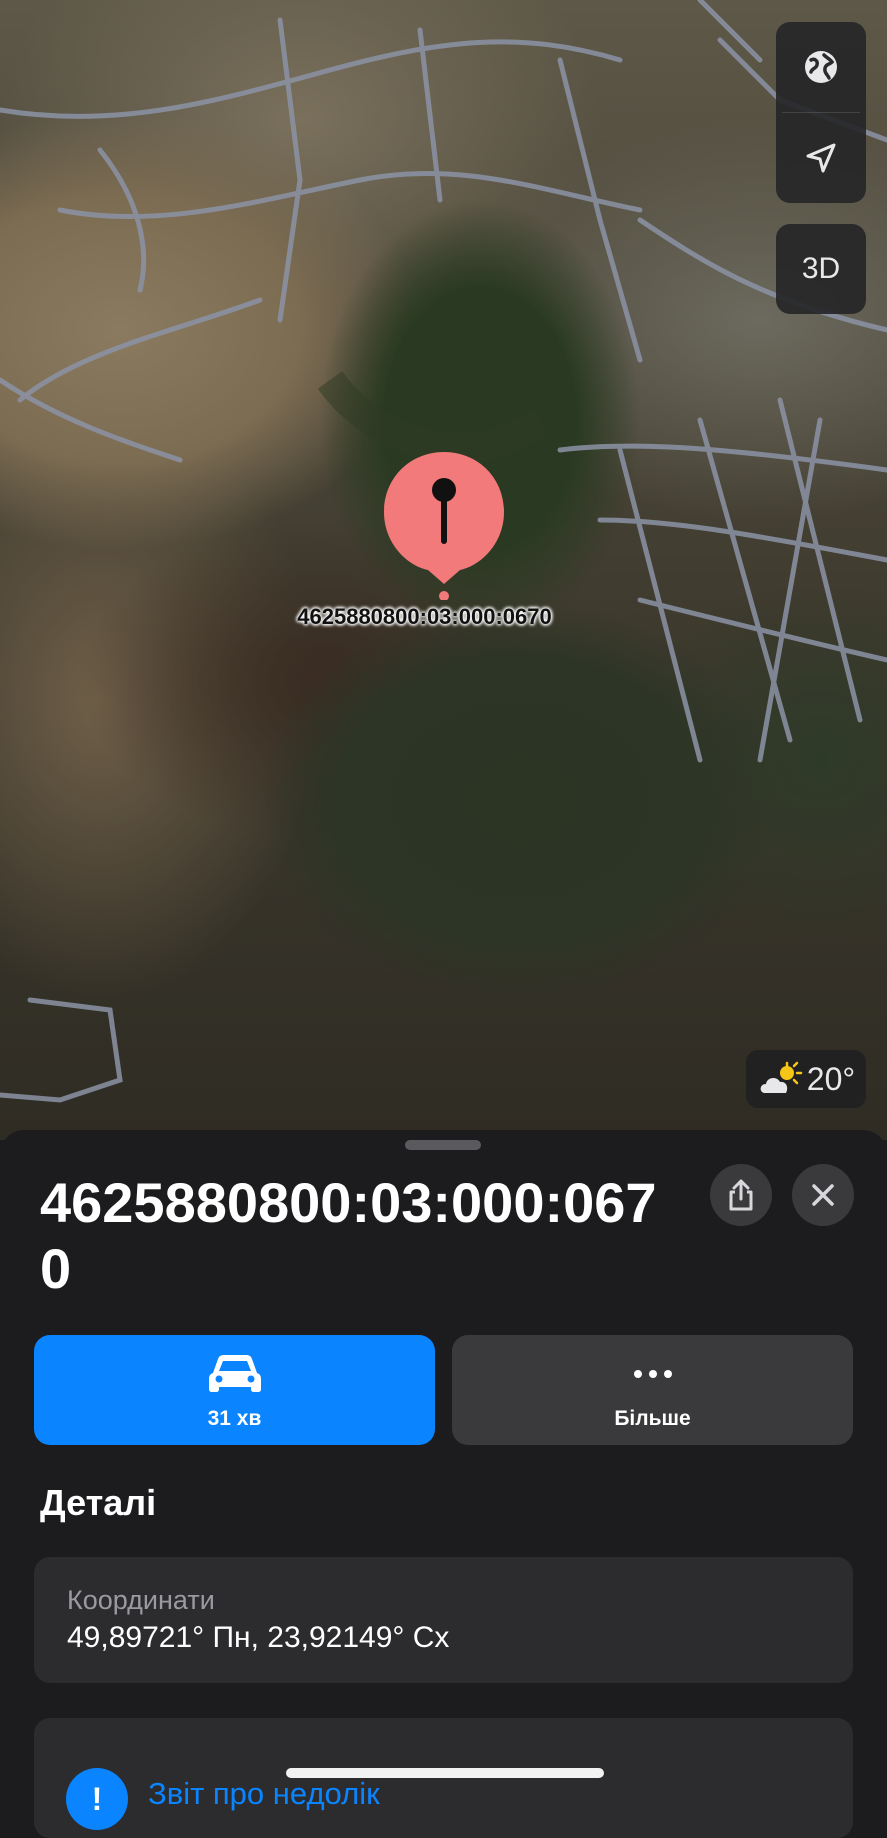 The image size is (887, 1838). Describe the element at coordinates (445, 1773) in the screenshot. I see `home-indicator` at that location.